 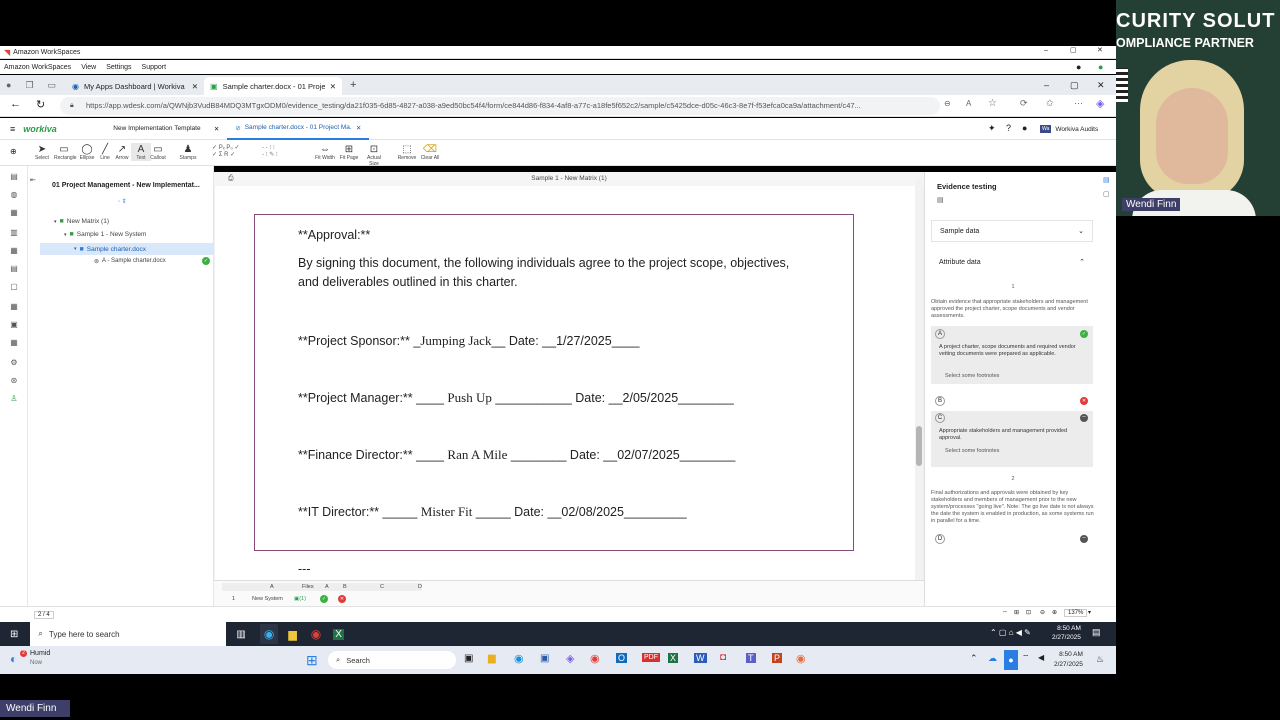 What do you see at coordinates (1076, 613) in the screenshot?
I see `zoom-level: 137%` at bounding box center [1076, 613].